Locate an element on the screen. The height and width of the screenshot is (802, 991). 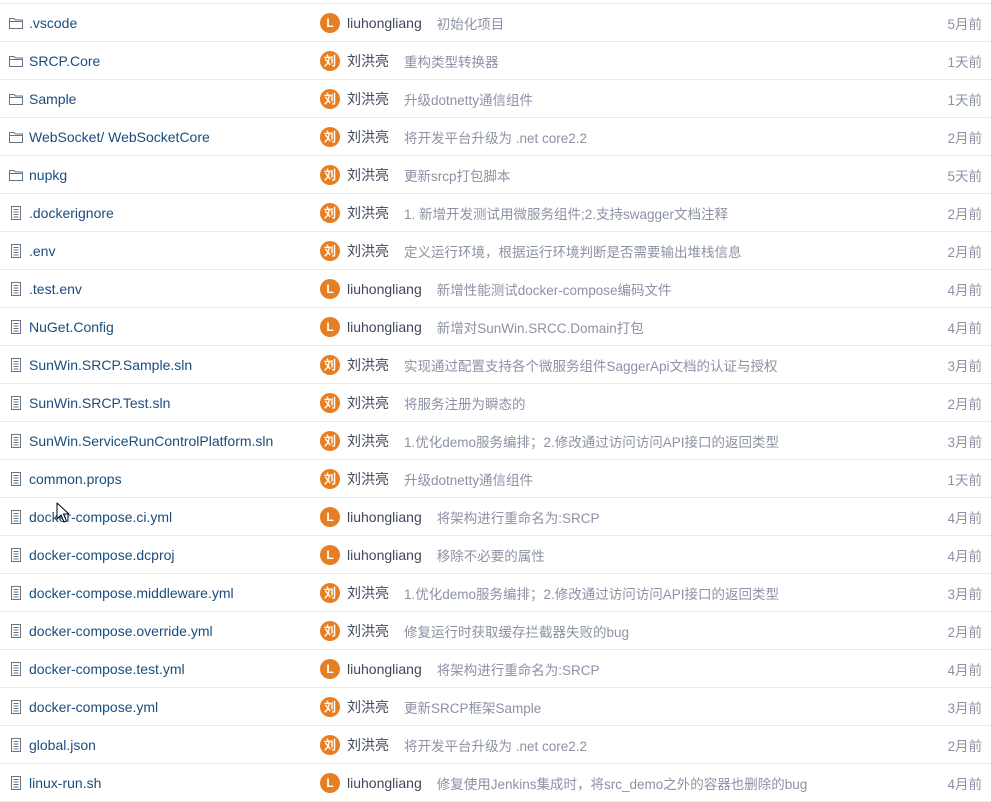
file-link: linux-run.sh is located at coordinates (65, 783).